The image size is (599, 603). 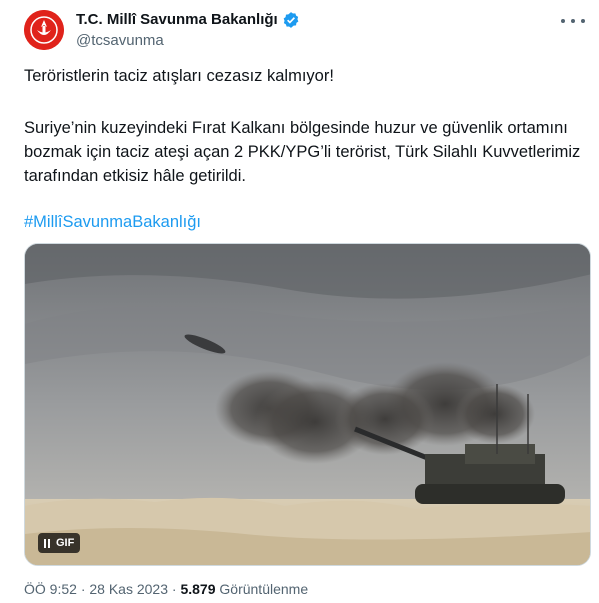 I want to click on avatar, so click(x=44, y=30).